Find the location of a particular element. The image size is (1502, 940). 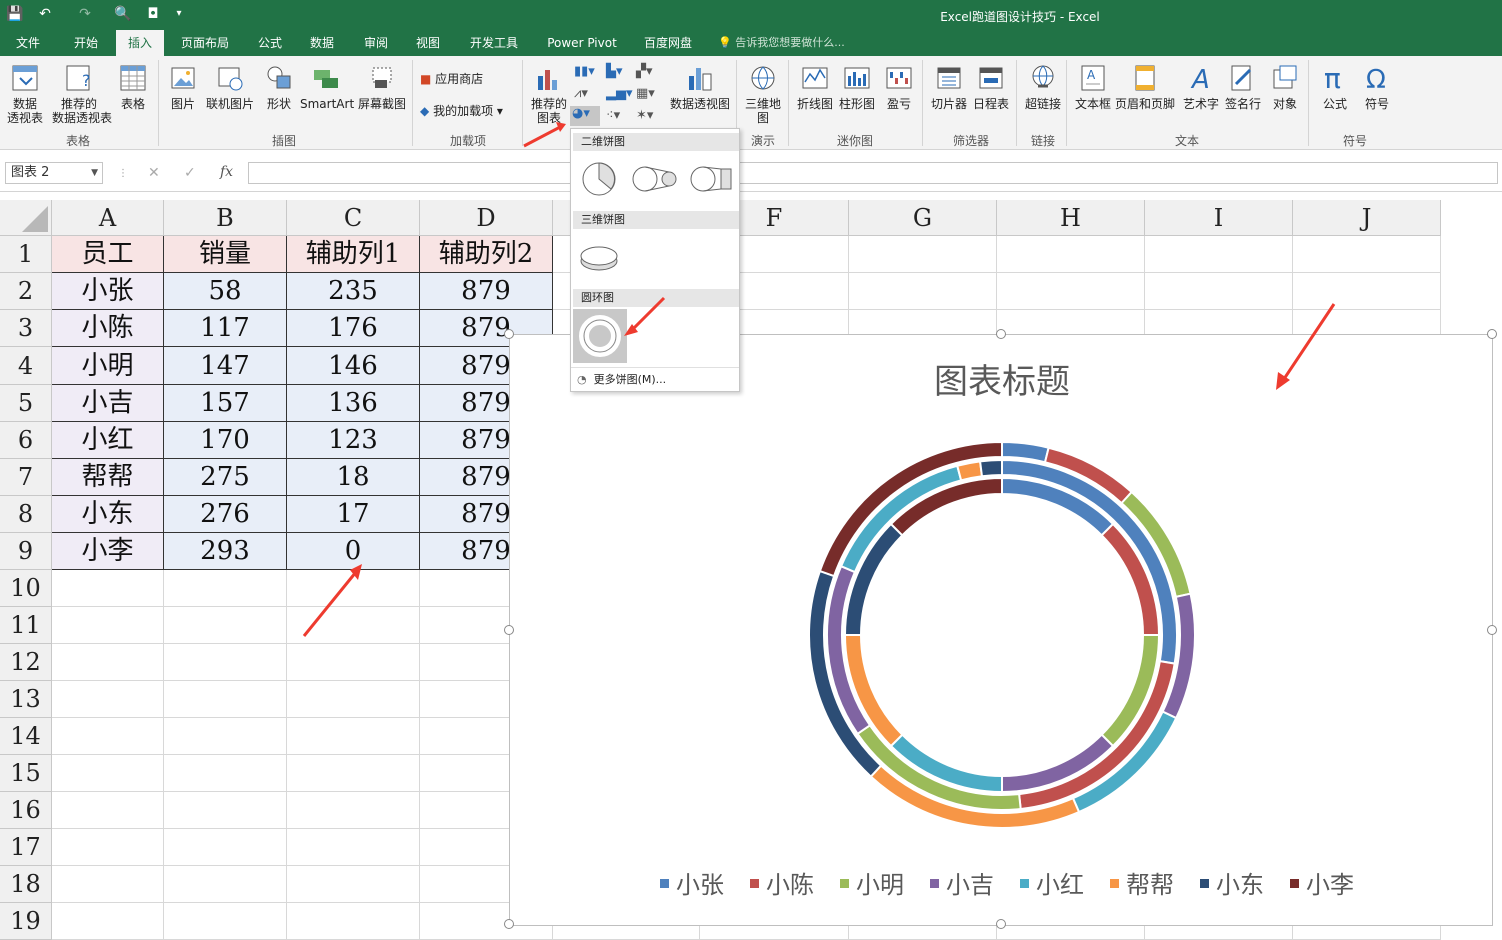

undo-icon: ↶ is located at coordinates (45, 14).